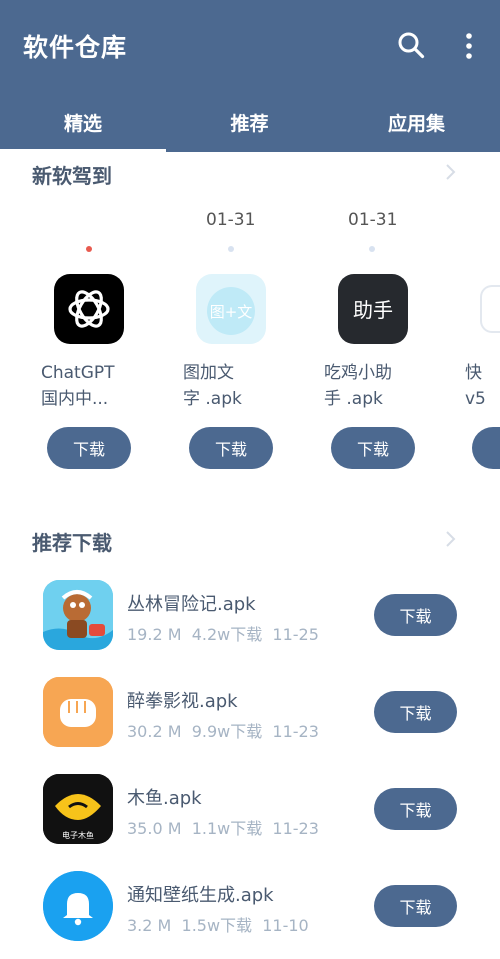 Image resolution: width=500 pixels, height=959 pixels. What do you see at coordinates (358, 373) in the screenshot?
I see `card-name-line: 吃鸡小助` at bounding box center [358, 373].